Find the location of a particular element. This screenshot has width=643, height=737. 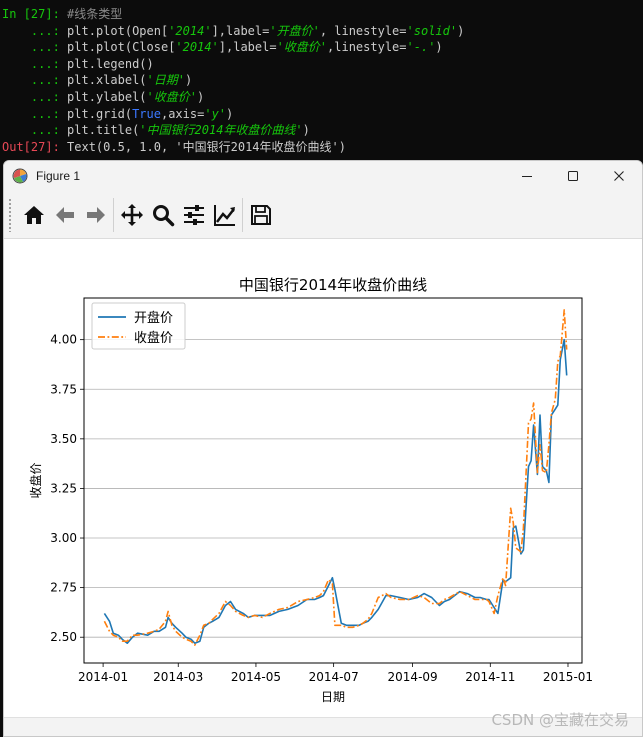

minimize-button is located at coordinates (527, 176).